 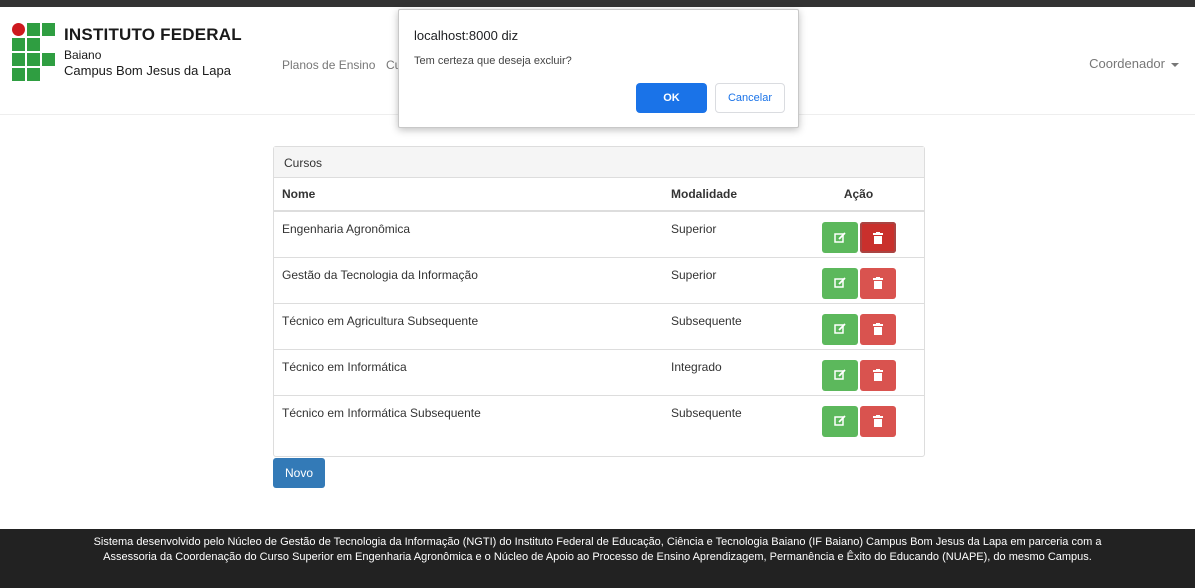 What do you see at coordinates (153, 34) in the screenshot?
I see `logo-title: INSTITUTO FEDERAL` at bounding box center [153, 34].